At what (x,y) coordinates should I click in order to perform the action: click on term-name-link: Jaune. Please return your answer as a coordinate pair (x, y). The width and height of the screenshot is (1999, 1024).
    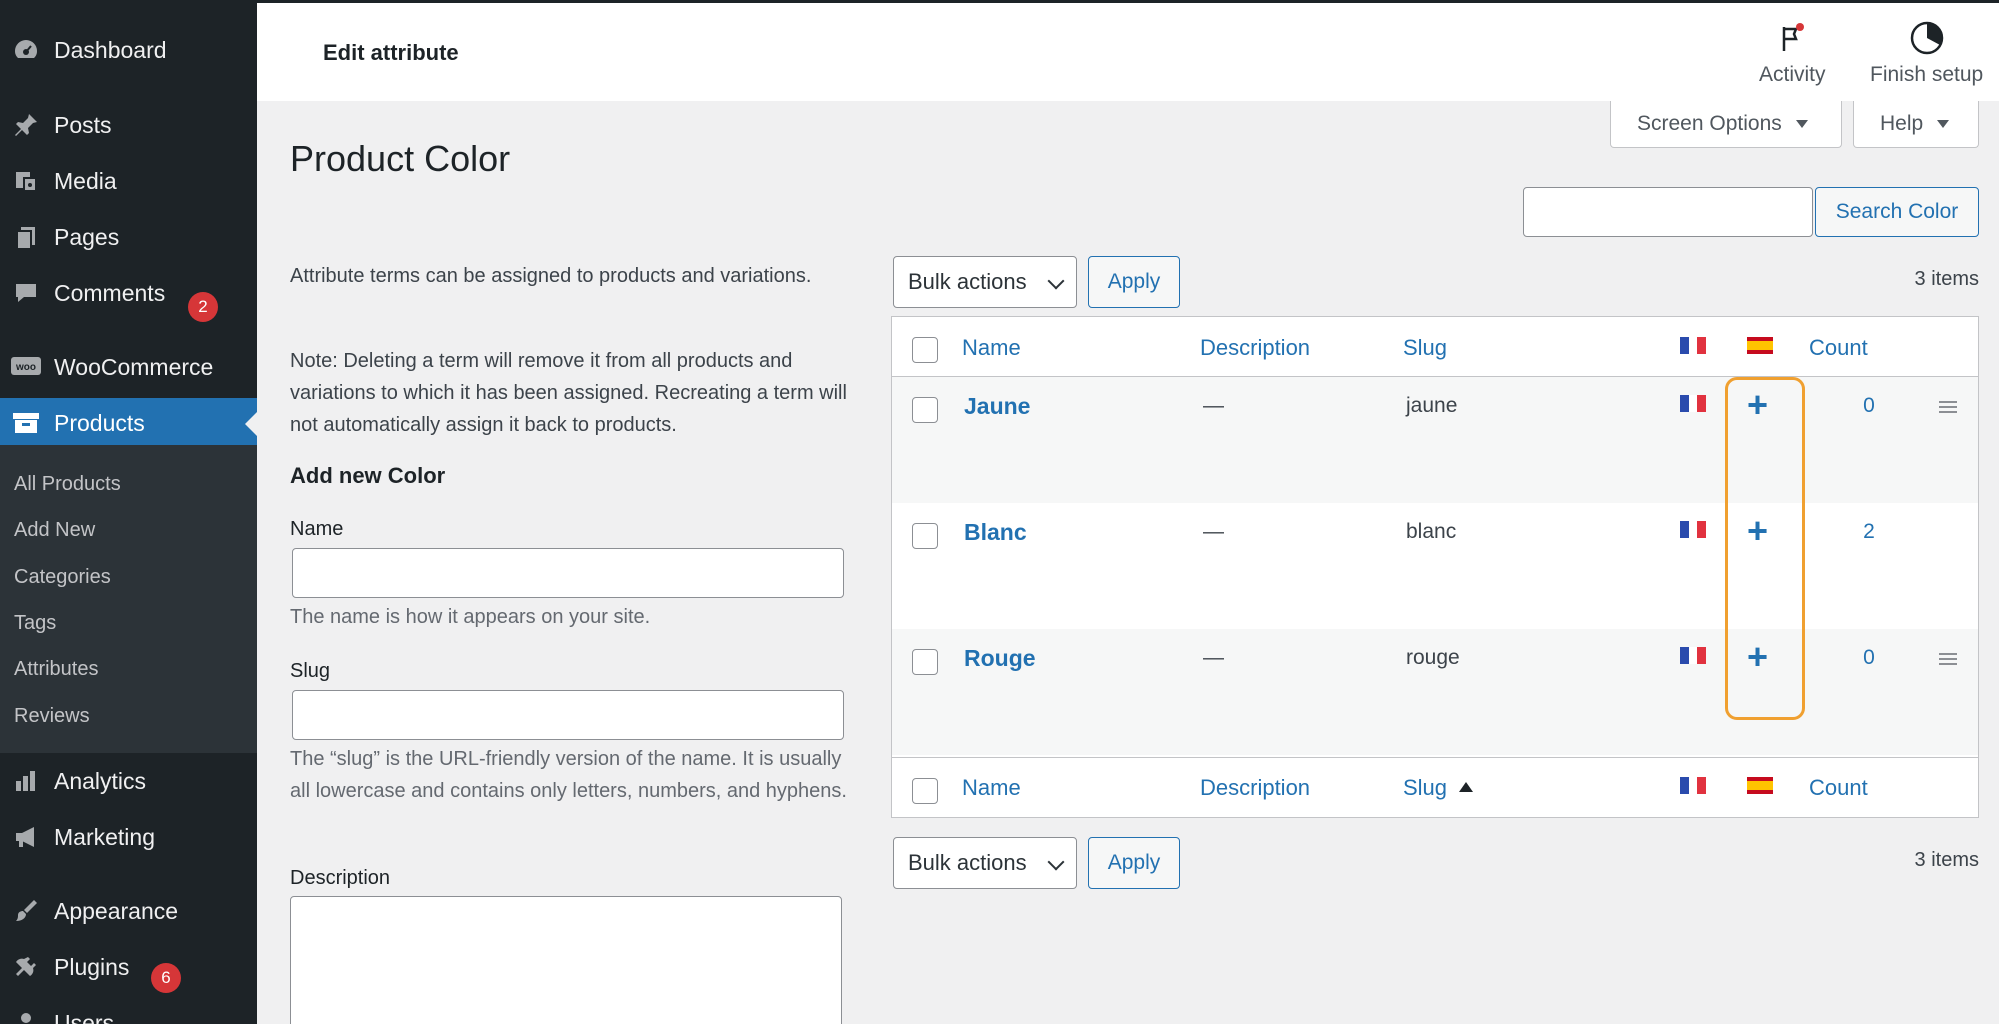
    Looking at the image, I should click on (997, 406).